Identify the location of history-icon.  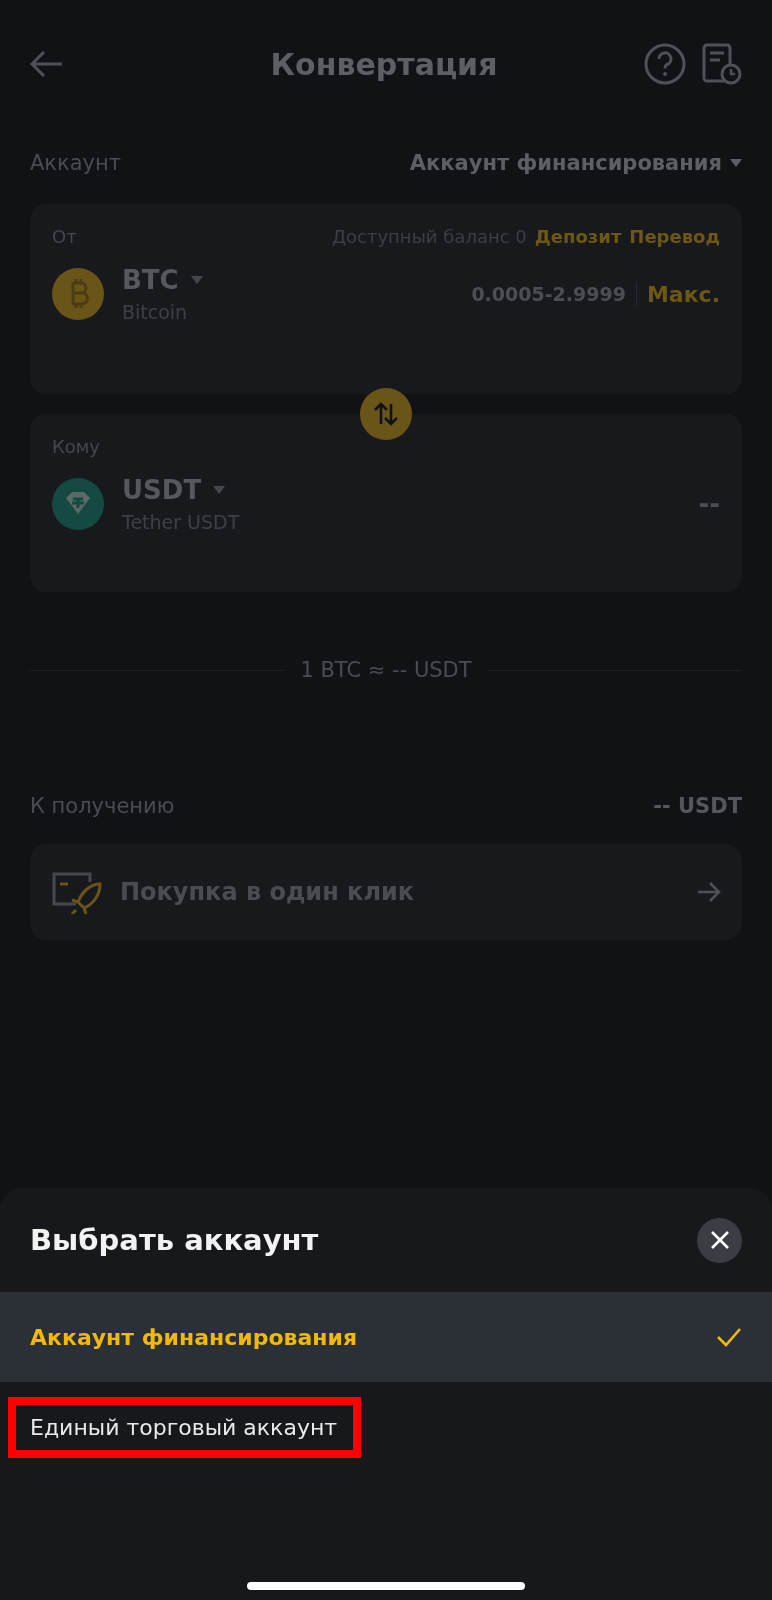
(722, 64).